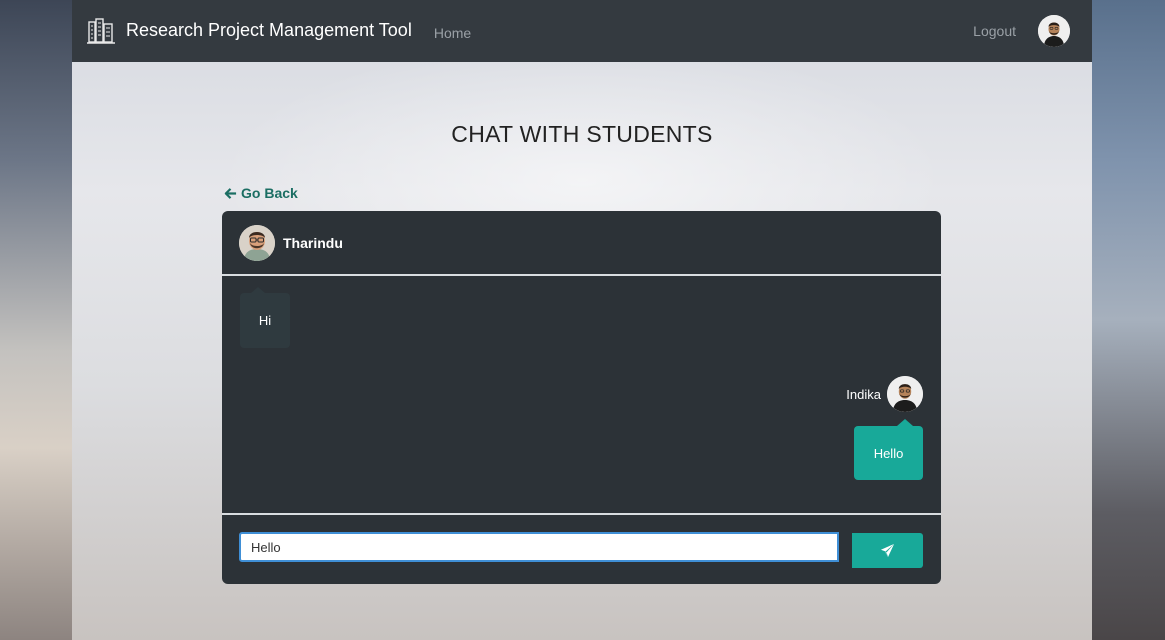  I want to click on background-left, so click(36, 320).